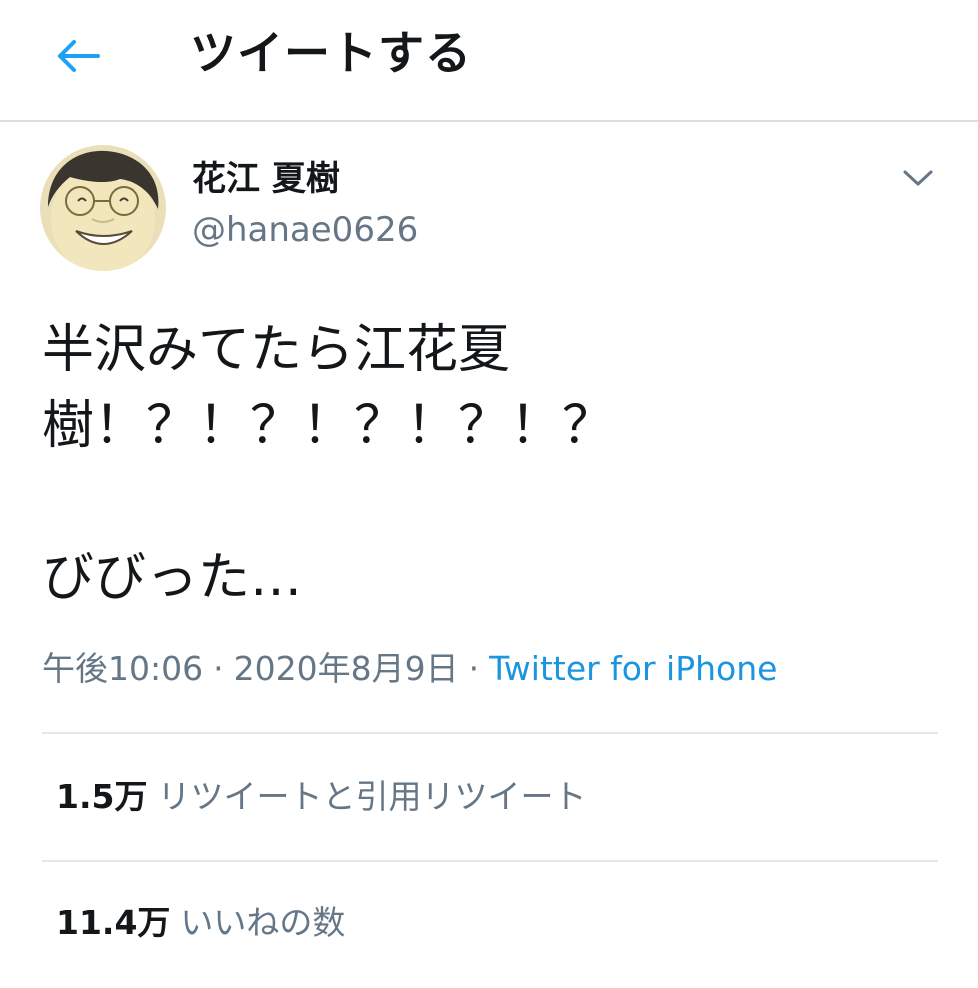  What do you see at coordinates (113, 922) in the screenshot?
I see `likes-count: 11.4万` at bounding box center [113, 922].